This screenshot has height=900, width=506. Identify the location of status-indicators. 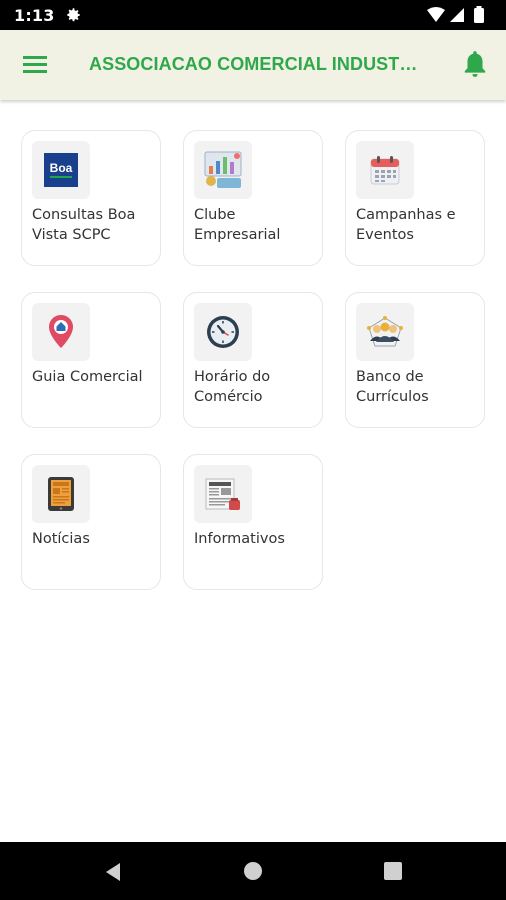
(459, 17).